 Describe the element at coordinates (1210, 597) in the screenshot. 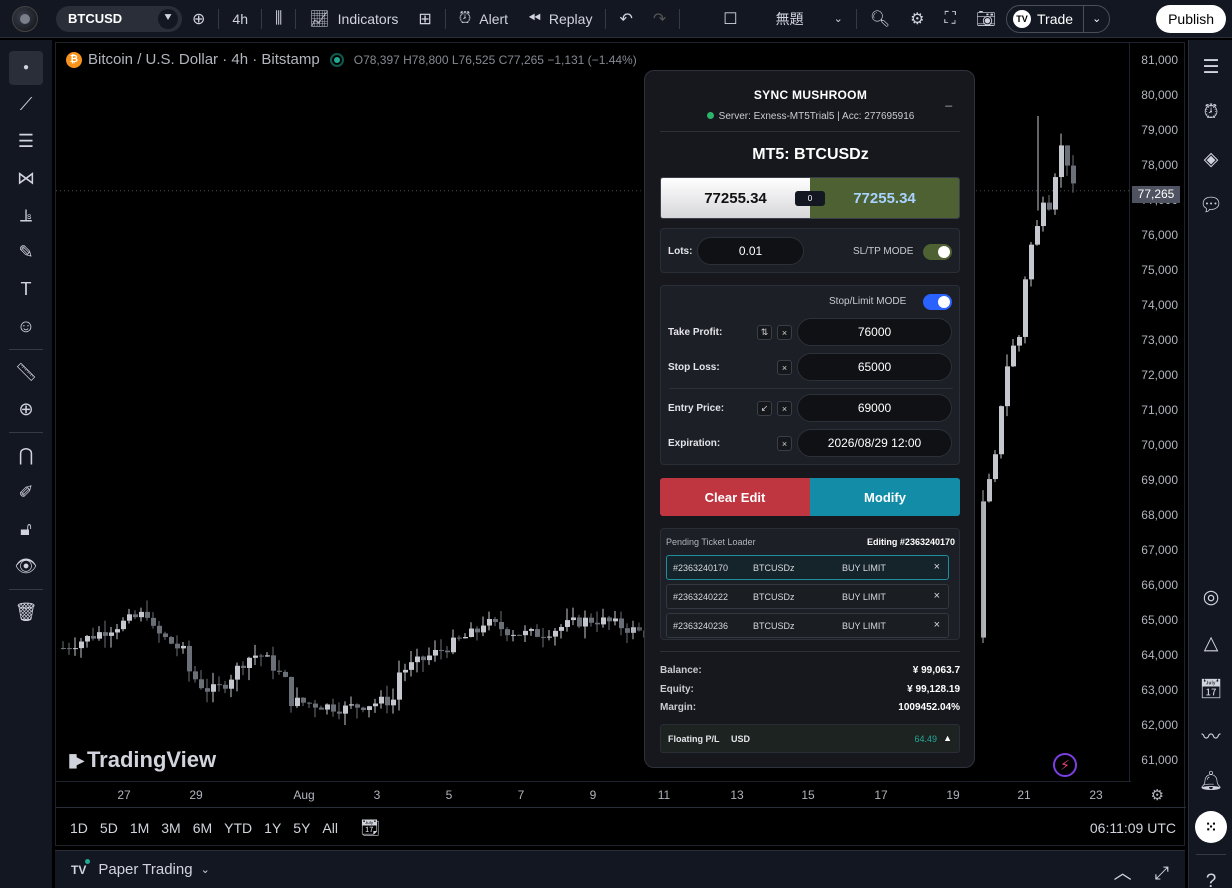

I see `screener-button: ◎` at that location.